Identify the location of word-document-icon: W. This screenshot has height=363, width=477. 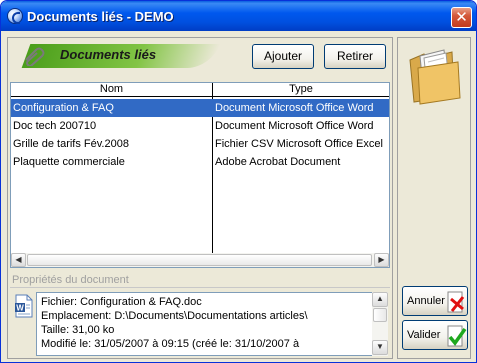
(24, 306).